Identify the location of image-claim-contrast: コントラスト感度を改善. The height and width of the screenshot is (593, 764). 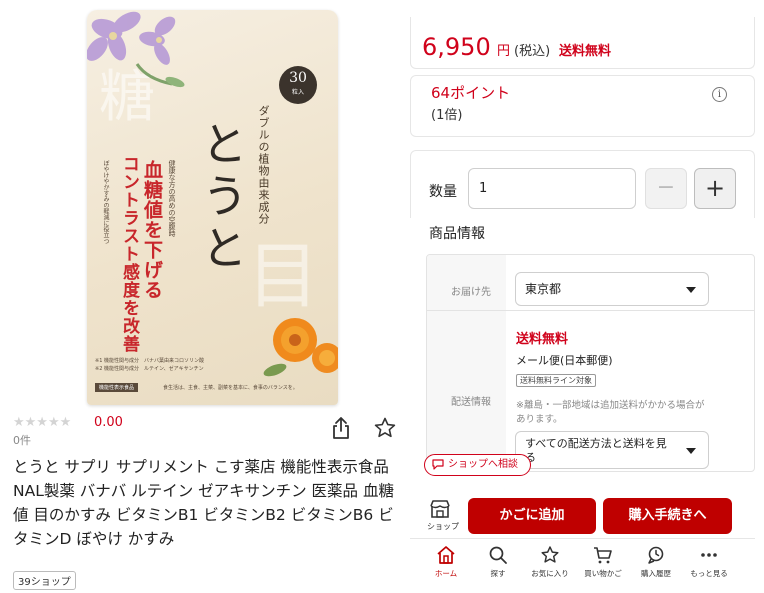
(129, 254).